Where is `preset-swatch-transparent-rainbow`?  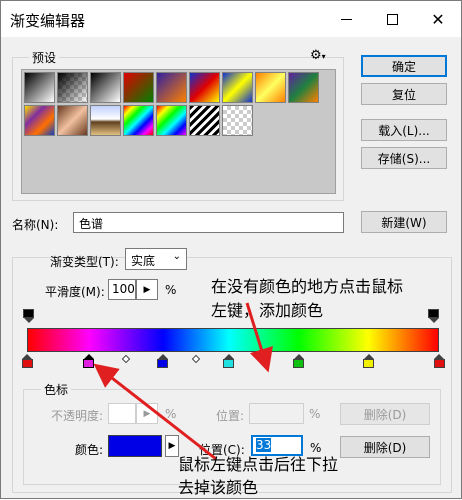
preset-swatch-transparent-rainbow is located at coordinates (171, 120).